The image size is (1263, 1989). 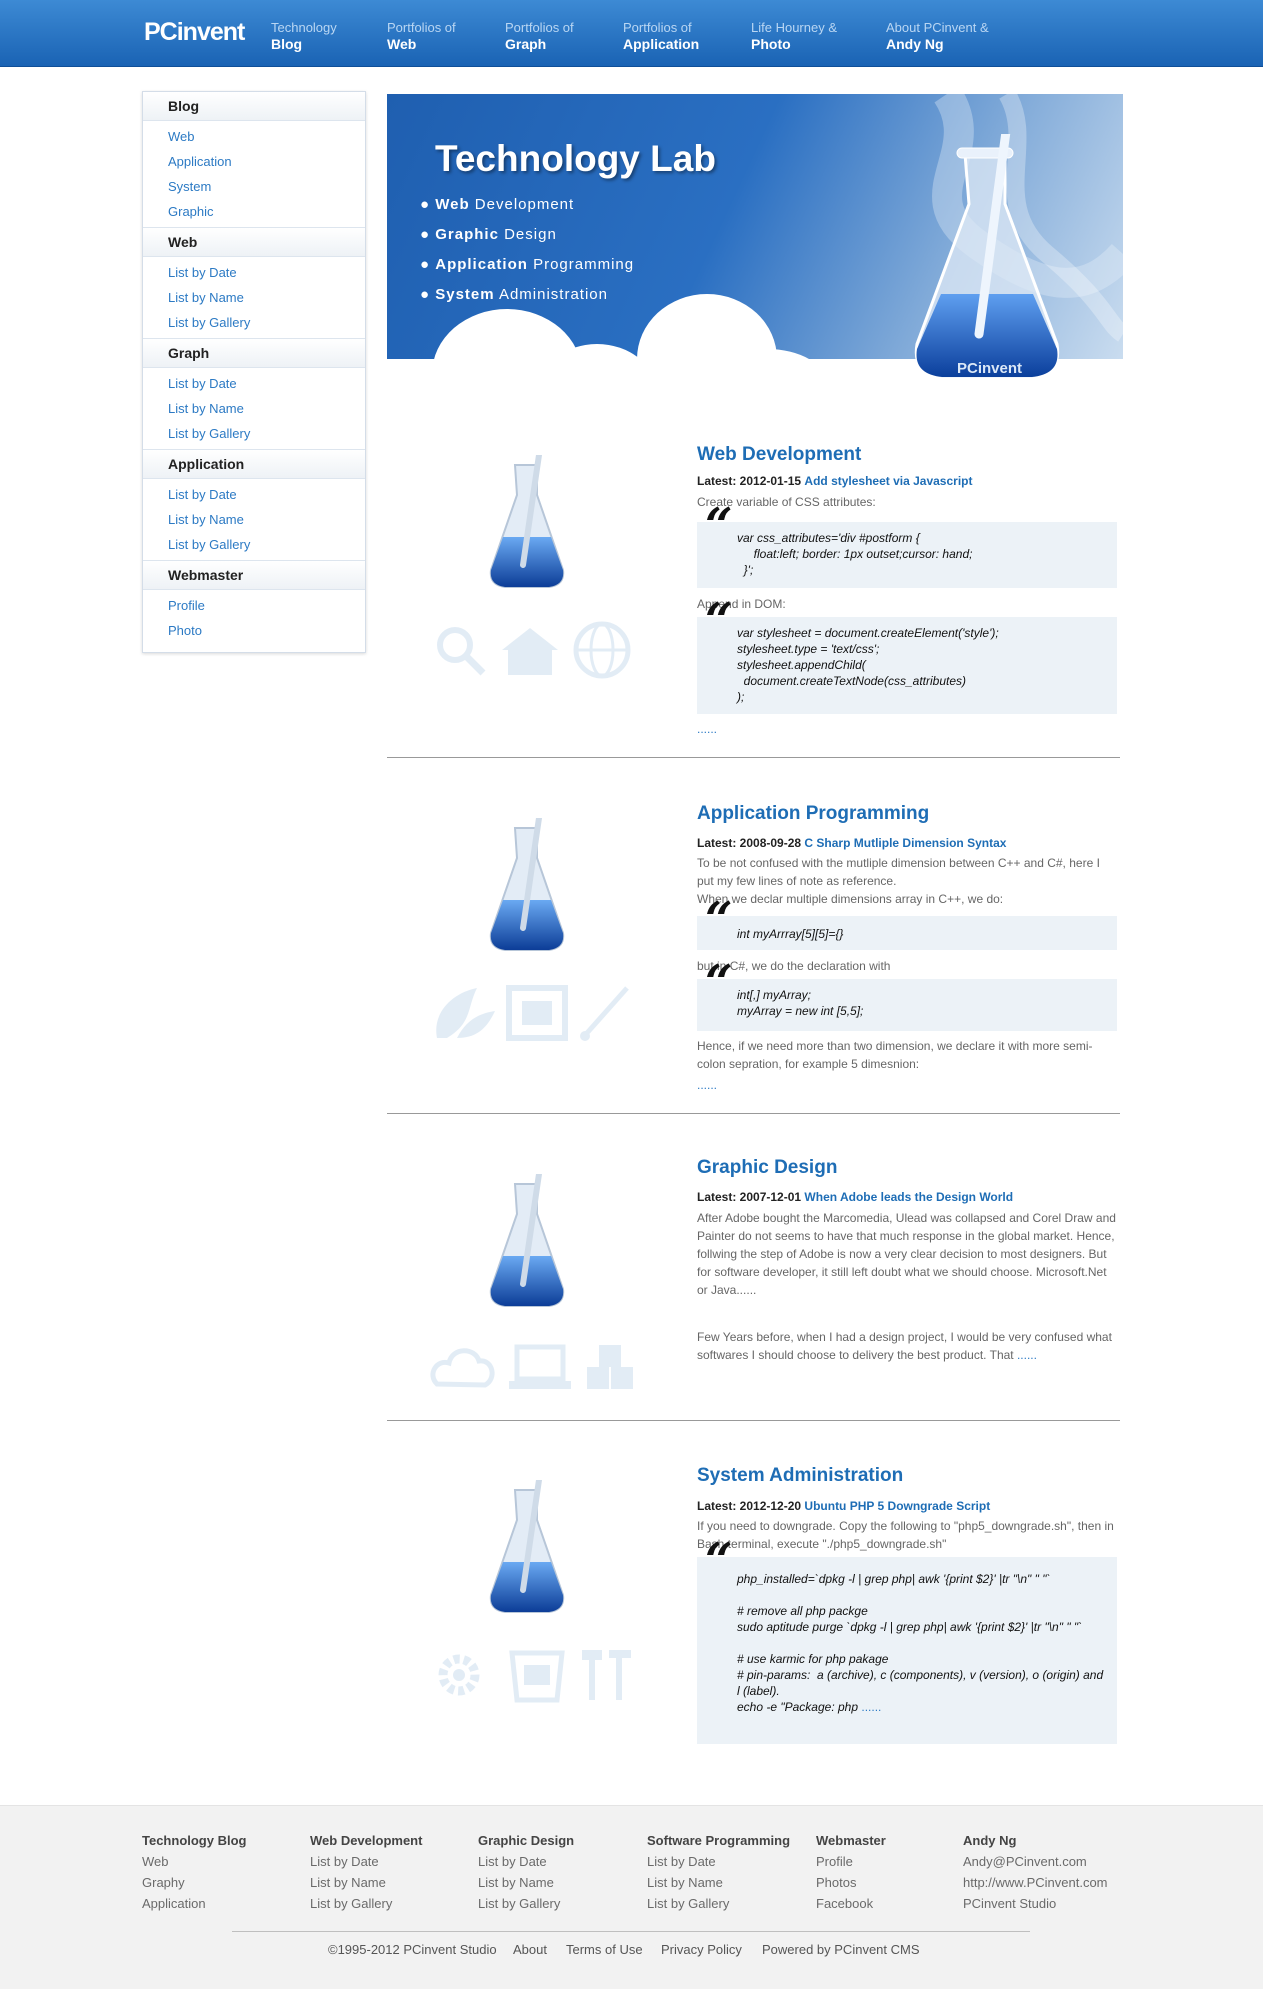 I want to click on footer-heading: Software Programming, so click(x=719, y=1840).